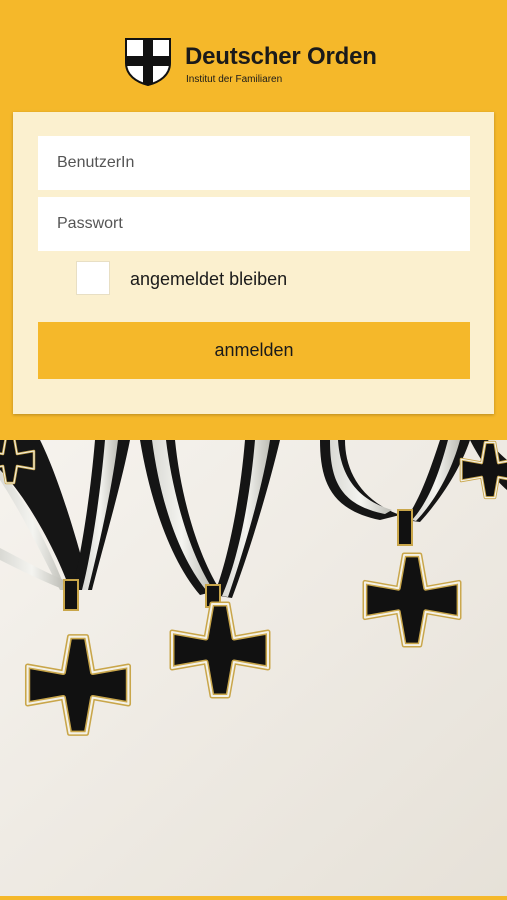 This screenshot has height=900, width=507. Describe the element at coordinates (234, 79) in the screenshot. I see `brand-subtitle: Institut der Familiaren` at that location.